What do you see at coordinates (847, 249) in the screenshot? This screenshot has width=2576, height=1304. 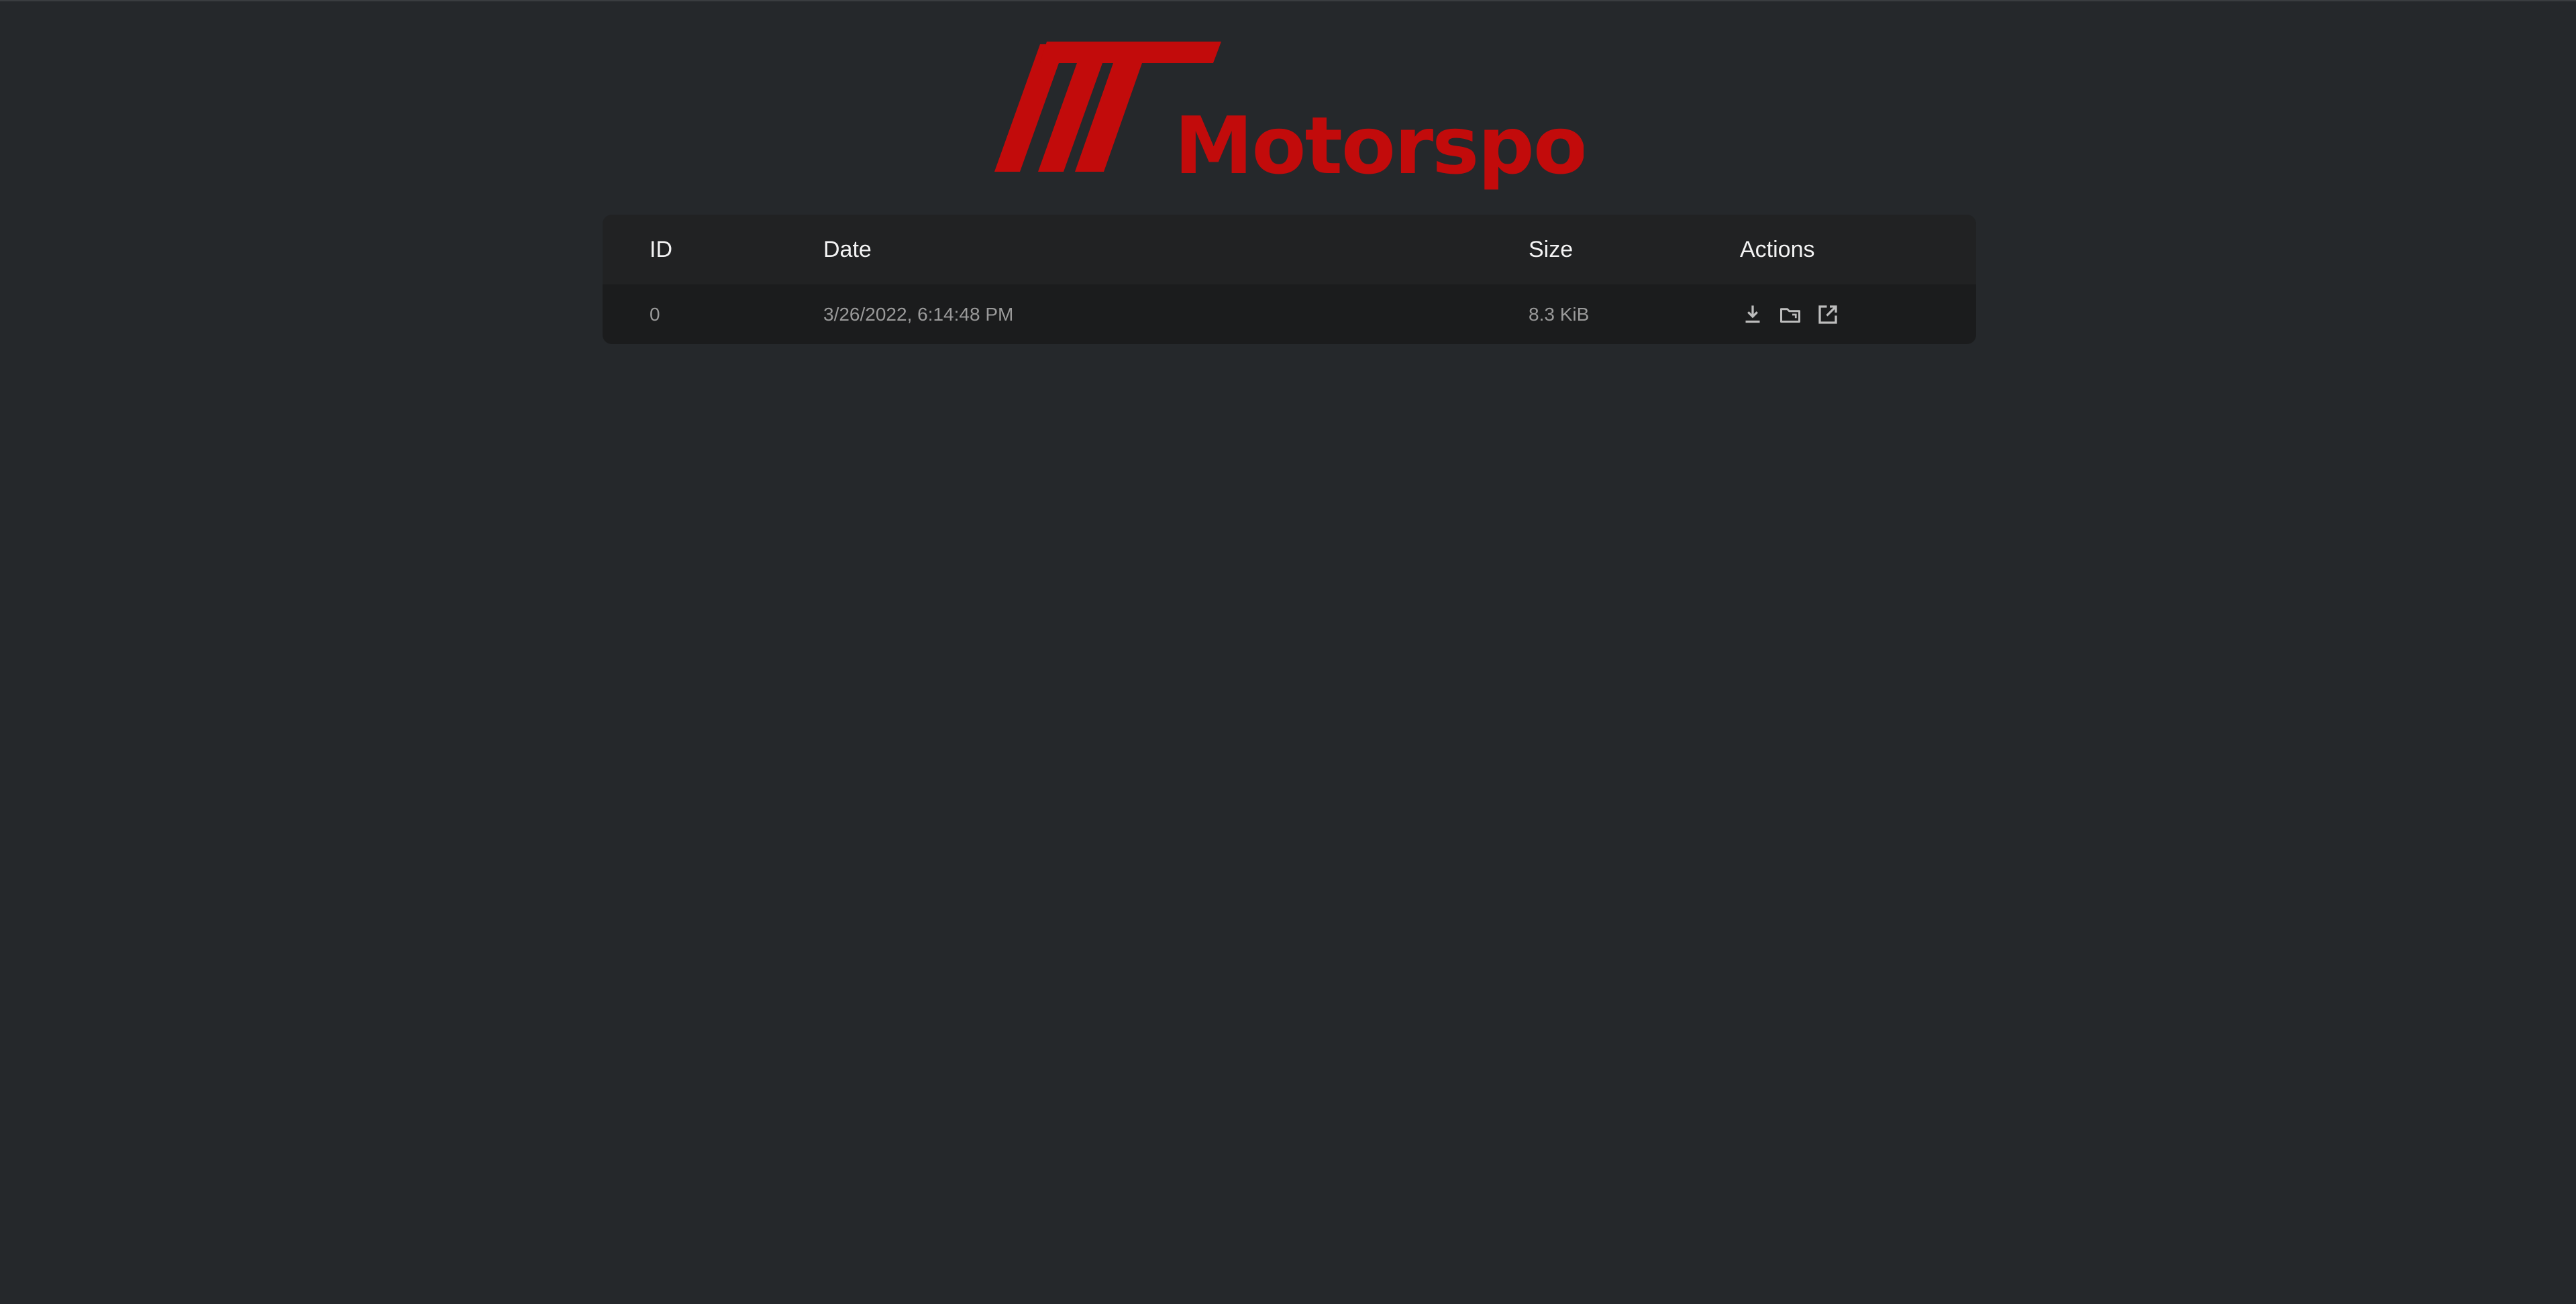 I see `header-date: Date` at bounding box center [847, 249].